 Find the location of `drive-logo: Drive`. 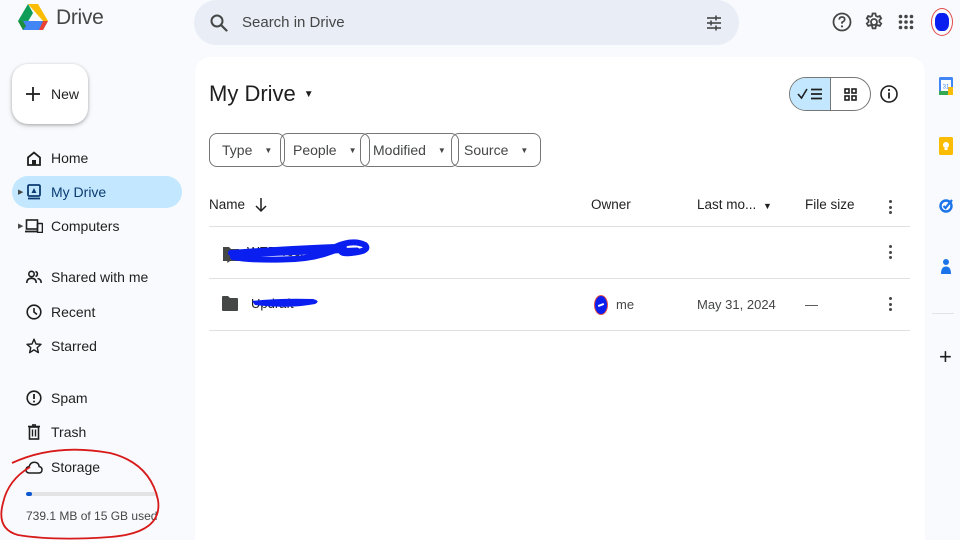

drive-logo: Drive is located at coordinates (61, 18).